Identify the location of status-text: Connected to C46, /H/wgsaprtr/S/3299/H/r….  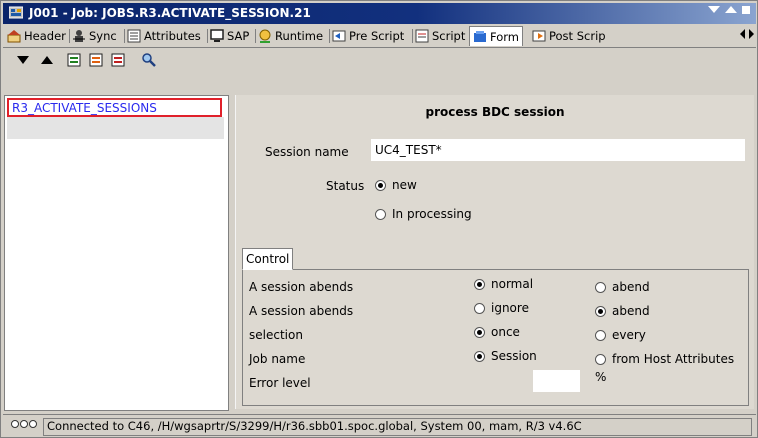
(397, 427).